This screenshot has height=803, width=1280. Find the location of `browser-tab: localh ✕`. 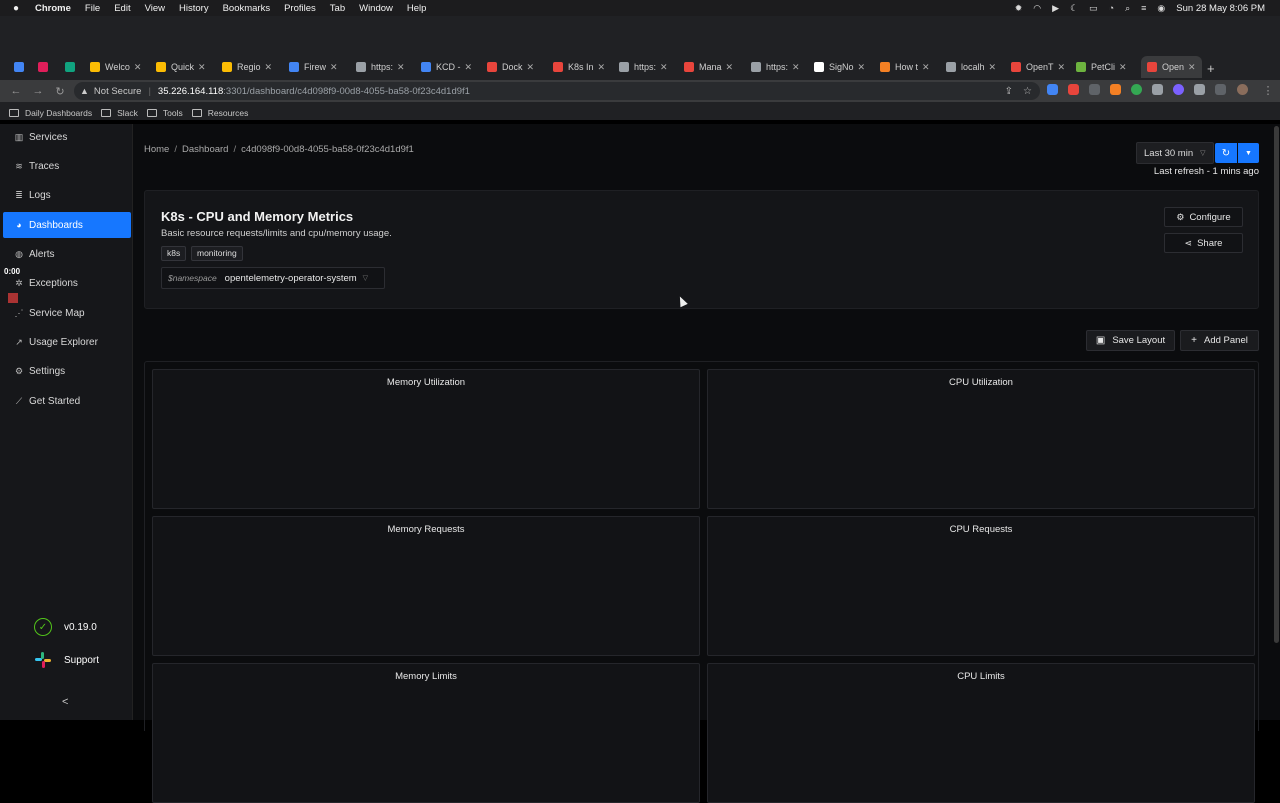

browser-tab: localh ✕ is located at coordinates (971, 67).